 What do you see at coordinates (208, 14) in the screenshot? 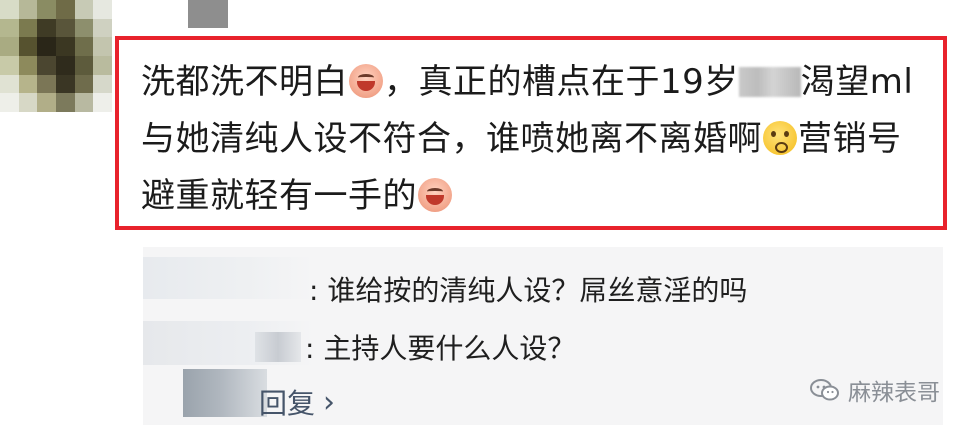
I see `username-redaction` at bounding box center [208, 14].